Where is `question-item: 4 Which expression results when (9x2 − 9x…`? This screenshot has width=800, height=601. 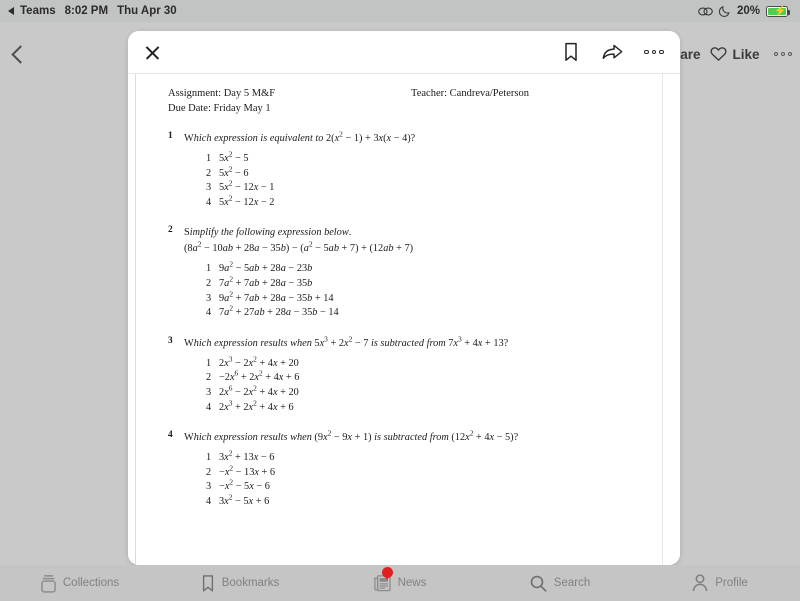
question-item: 4 Which expression results when (9x2 − 9x… is located at coordinates (398, 469).